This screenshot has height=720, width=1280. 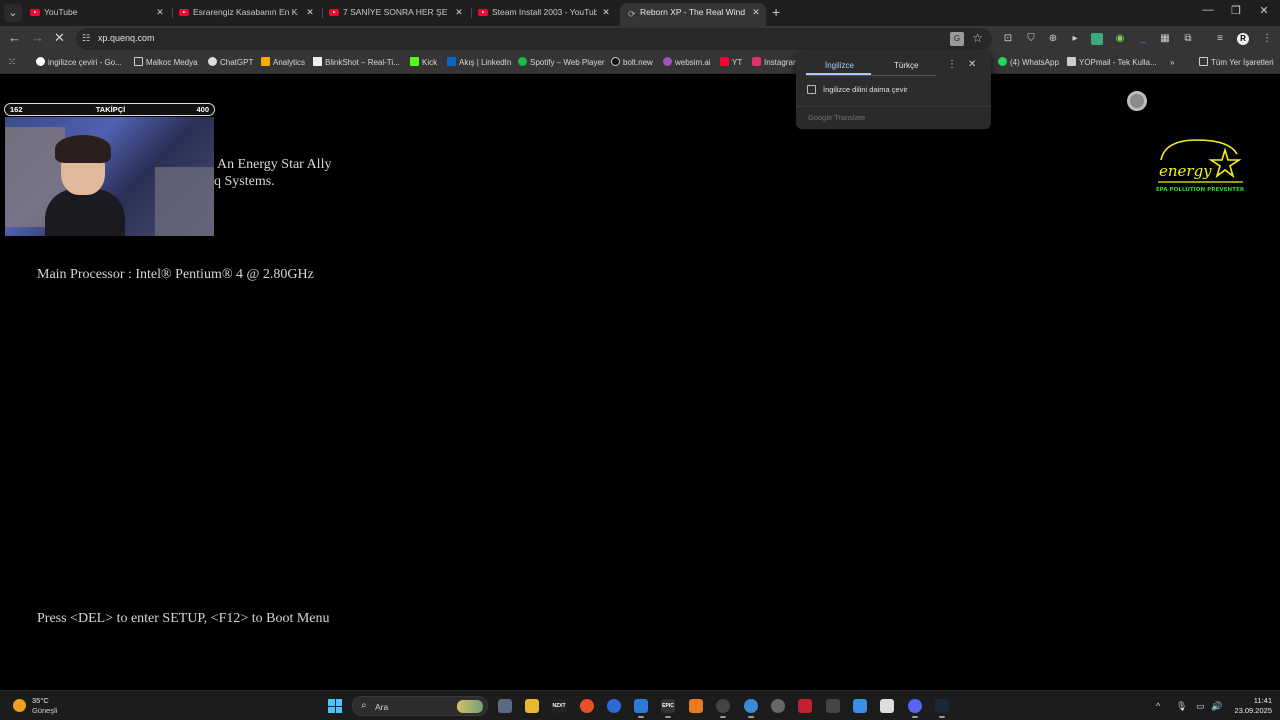 What do you see at coordinates (1200, 706) in the screenshot?
I see `network-icon: ▭` at bounding box center [1200, 706].